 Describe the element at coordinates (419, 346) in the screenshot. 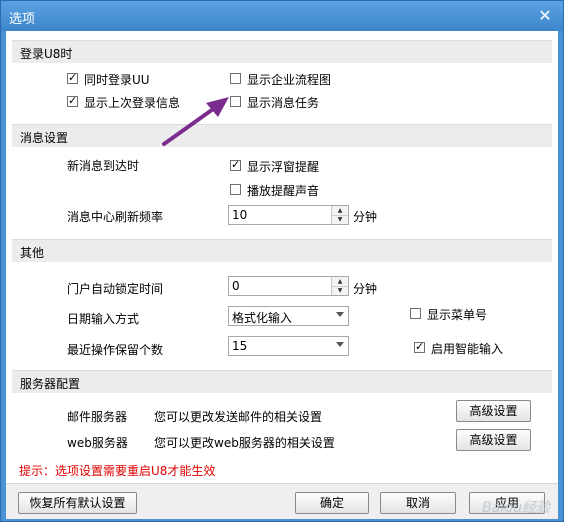

I see `smart-input-checkbox` at that location.